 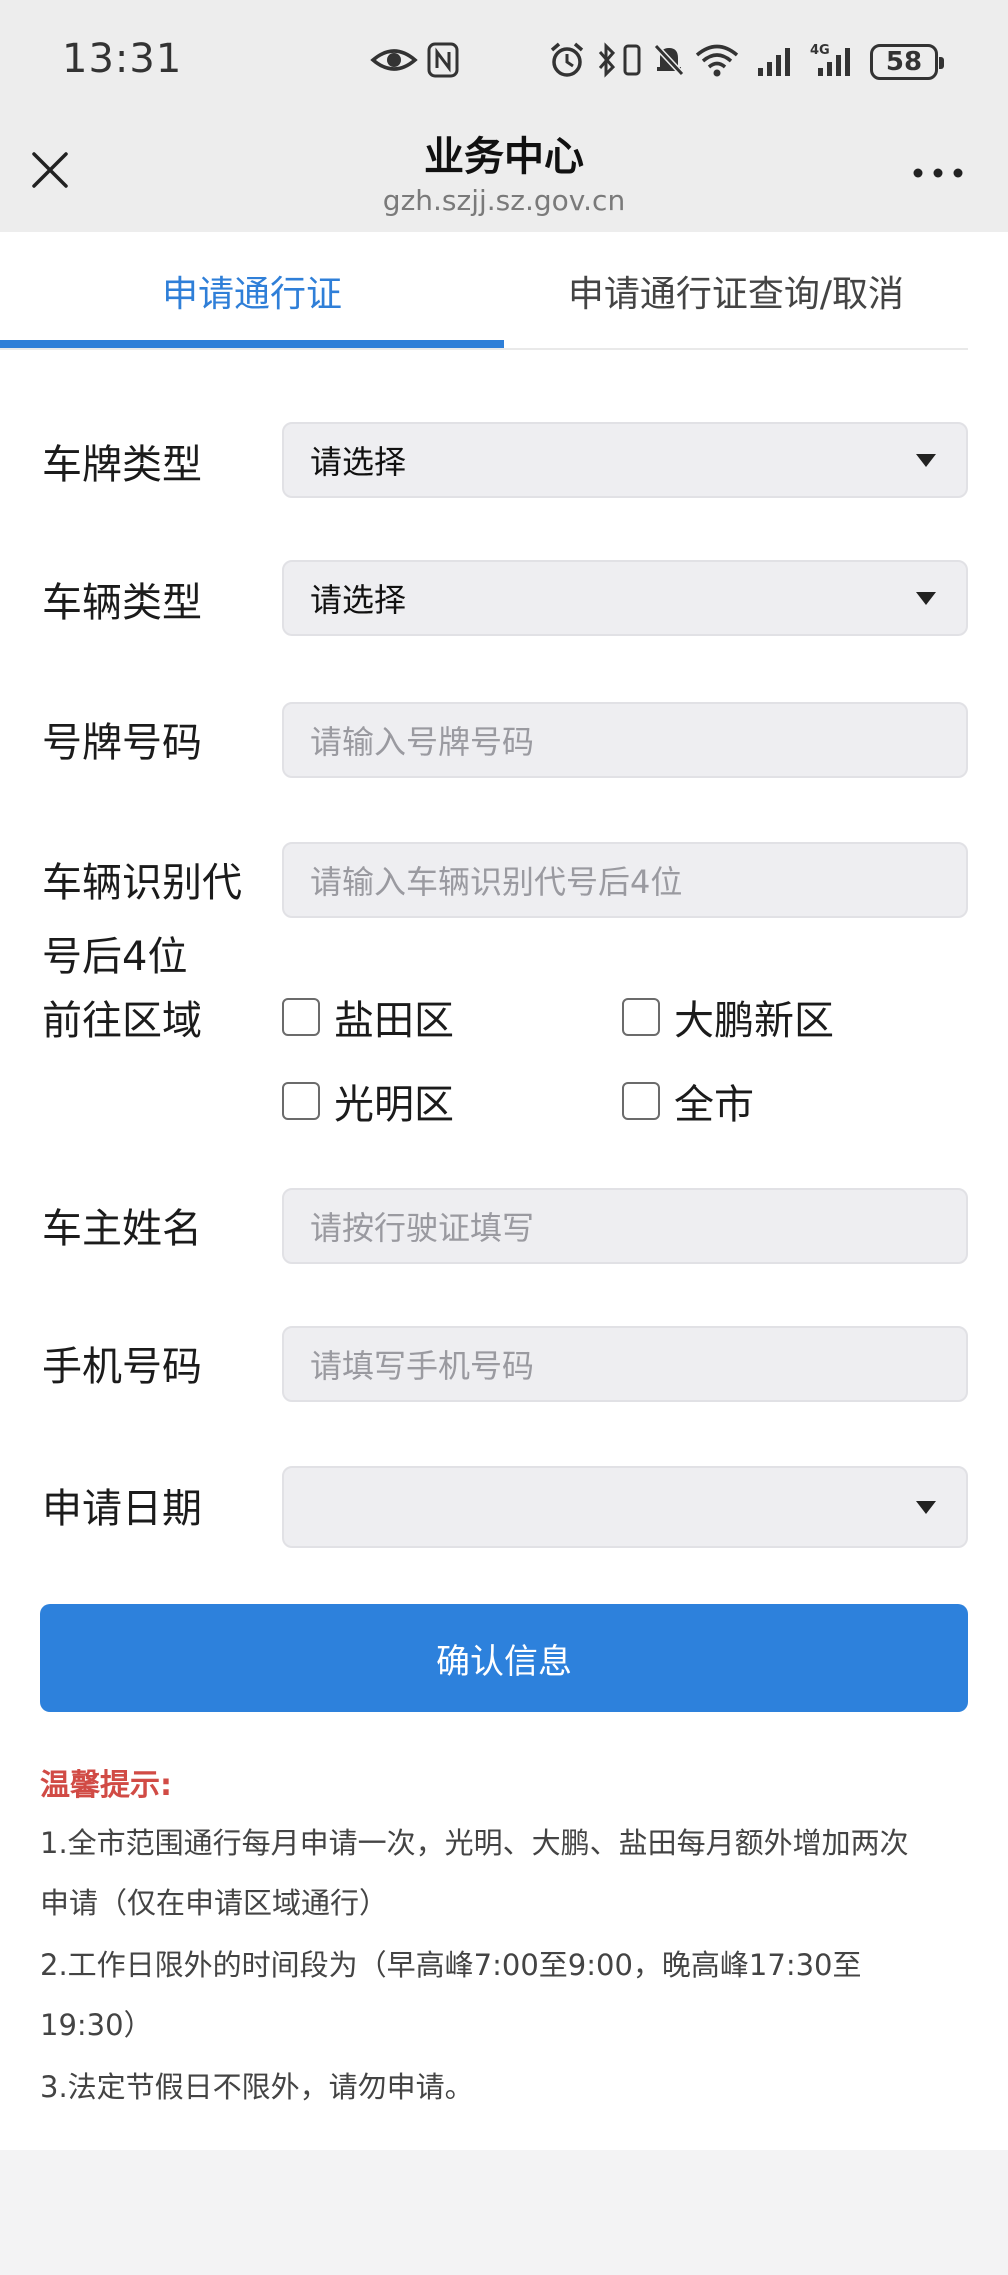 I want to click on alarm-icon, so click(x=567, y=59).